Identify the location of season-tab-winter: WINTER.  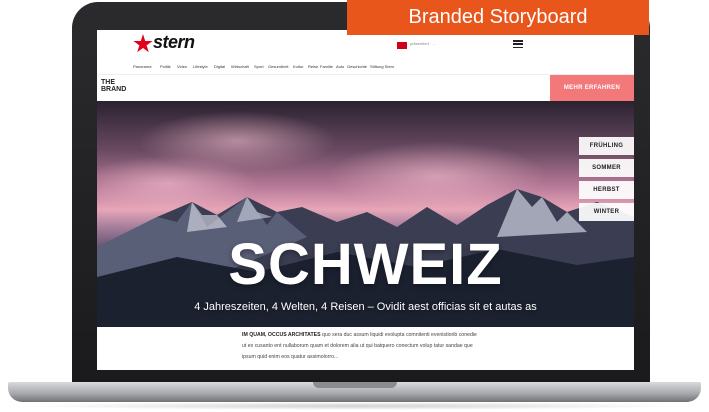
(606, 212).